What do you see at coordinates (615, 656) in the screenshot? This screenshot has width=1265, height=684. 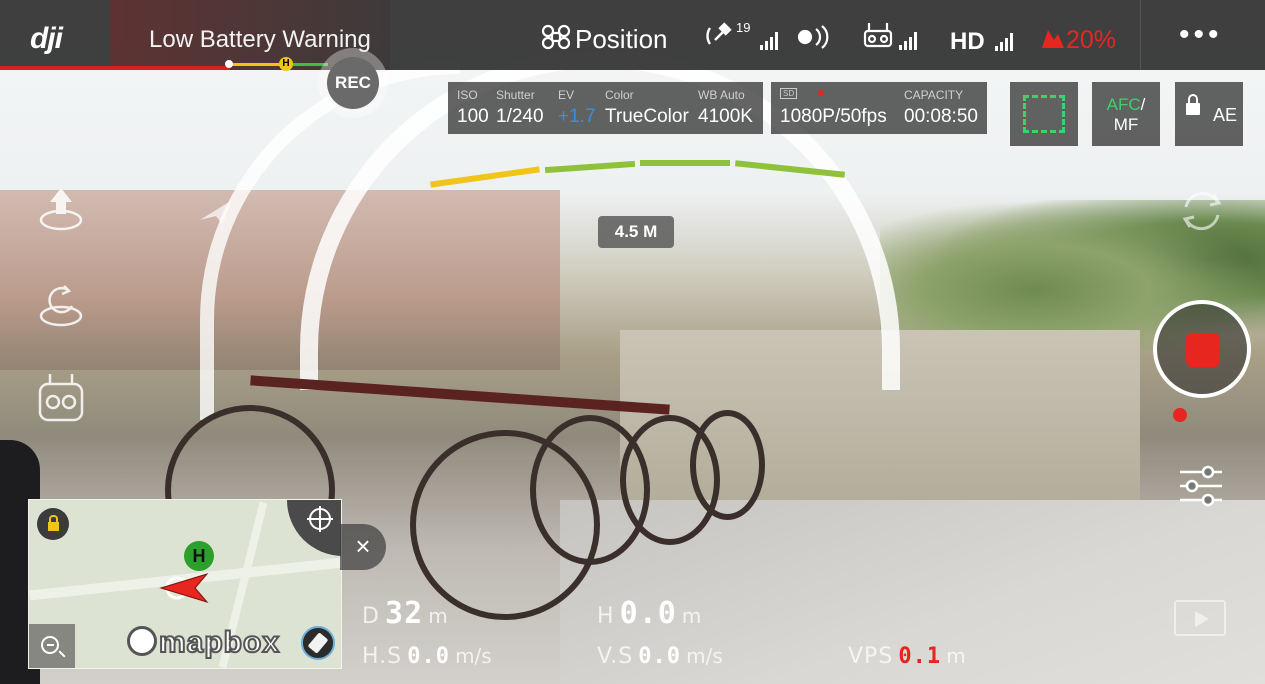 I see `vs-label: V.S` at bounding box center [615, 656].